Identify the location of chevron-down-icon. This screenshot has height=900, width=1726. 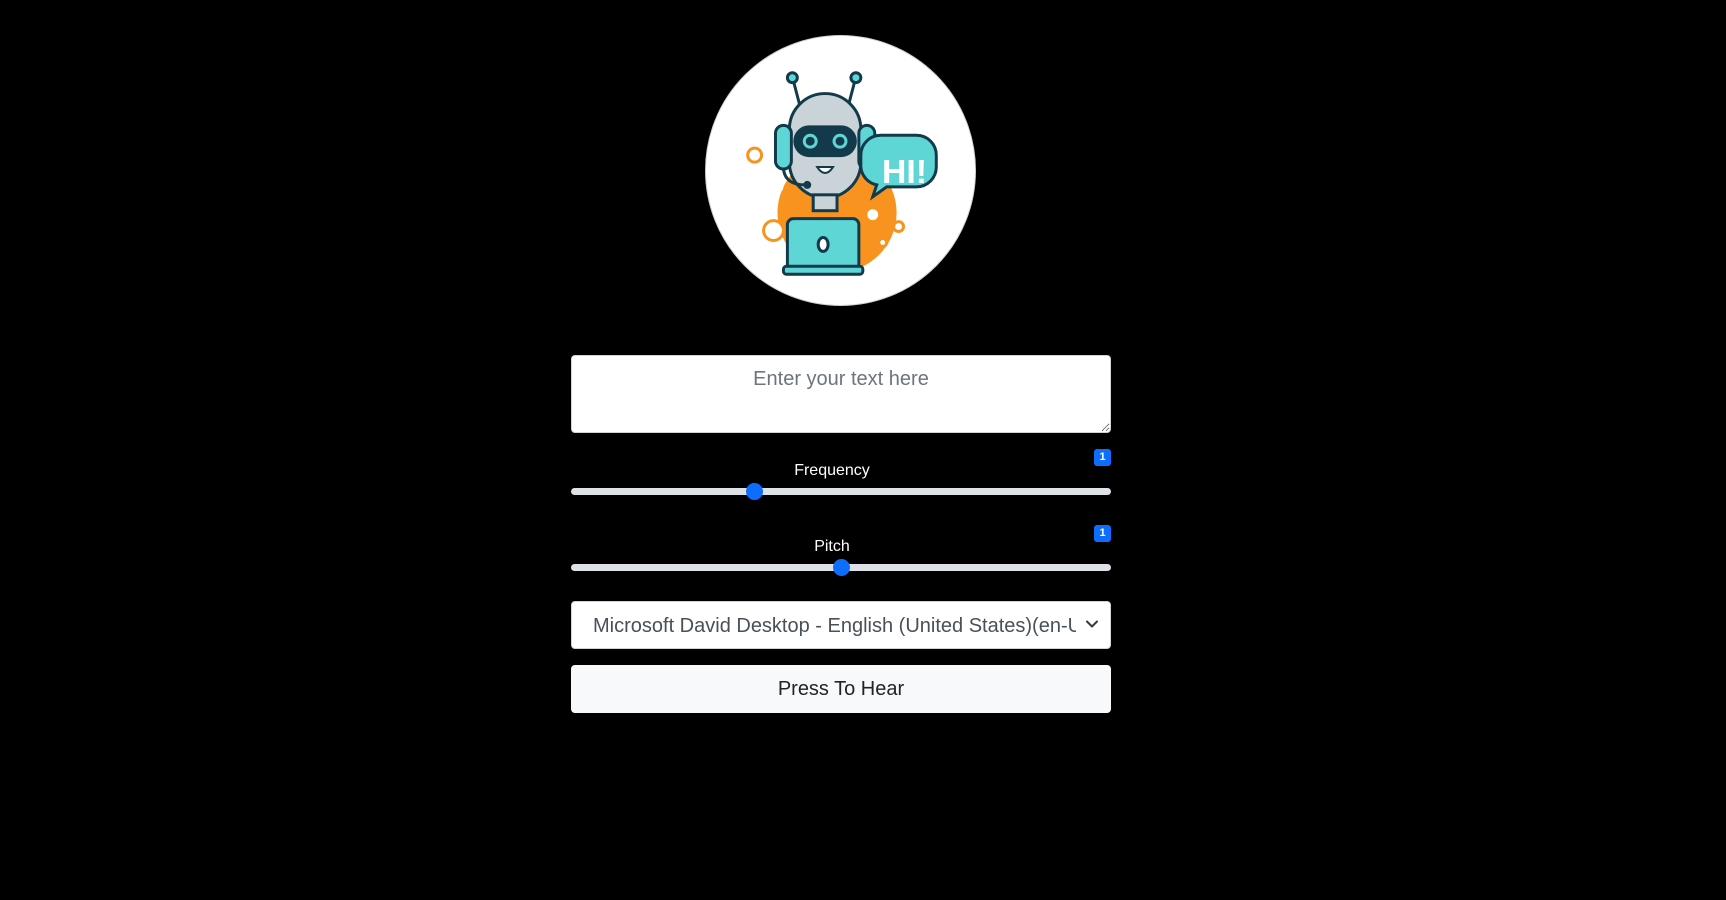
(1092, 624).